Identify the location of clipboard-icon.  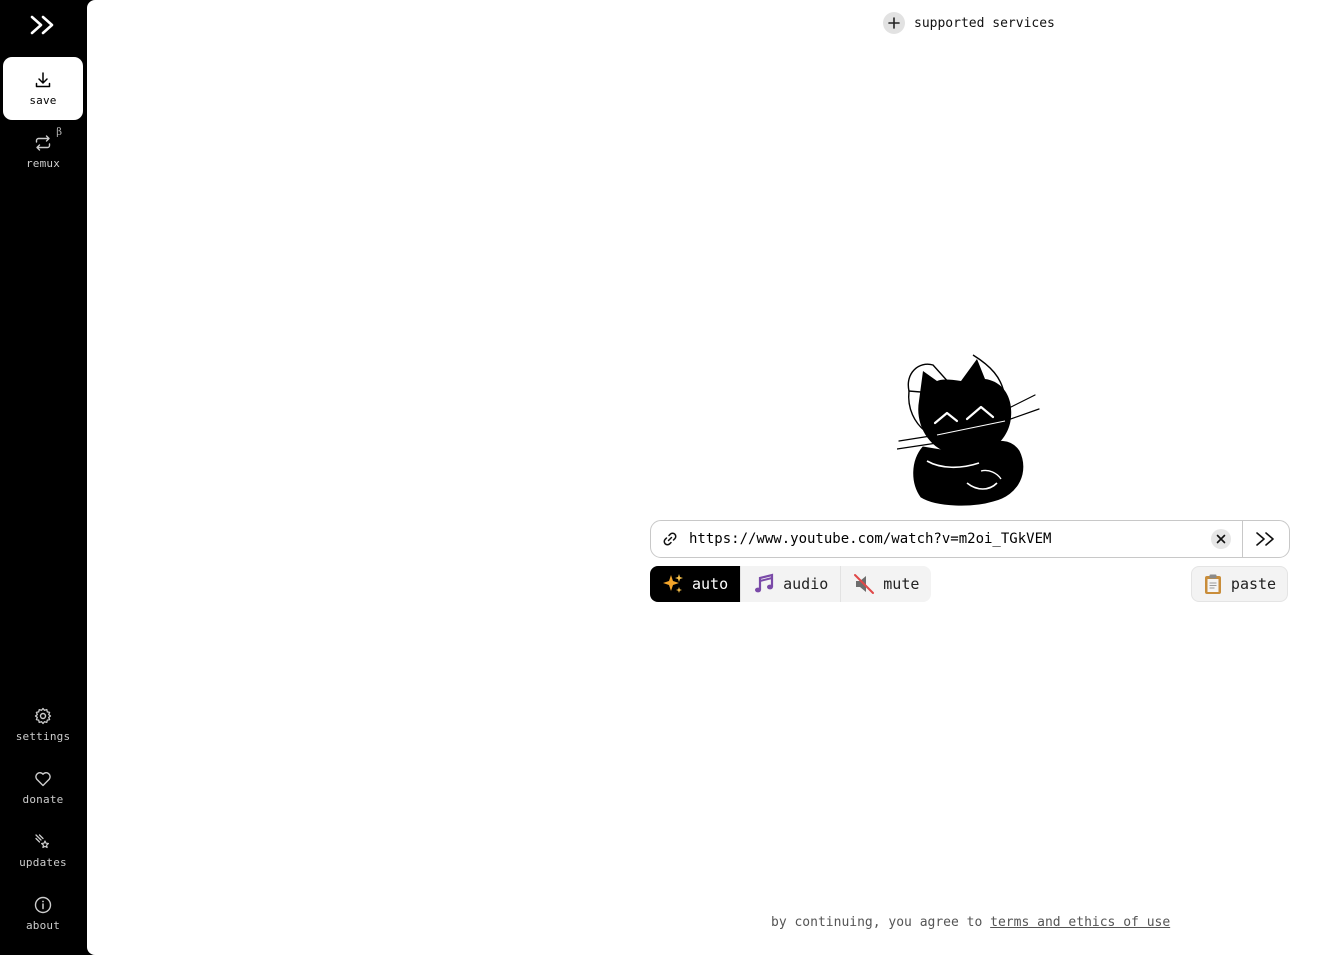
(1212, 584).